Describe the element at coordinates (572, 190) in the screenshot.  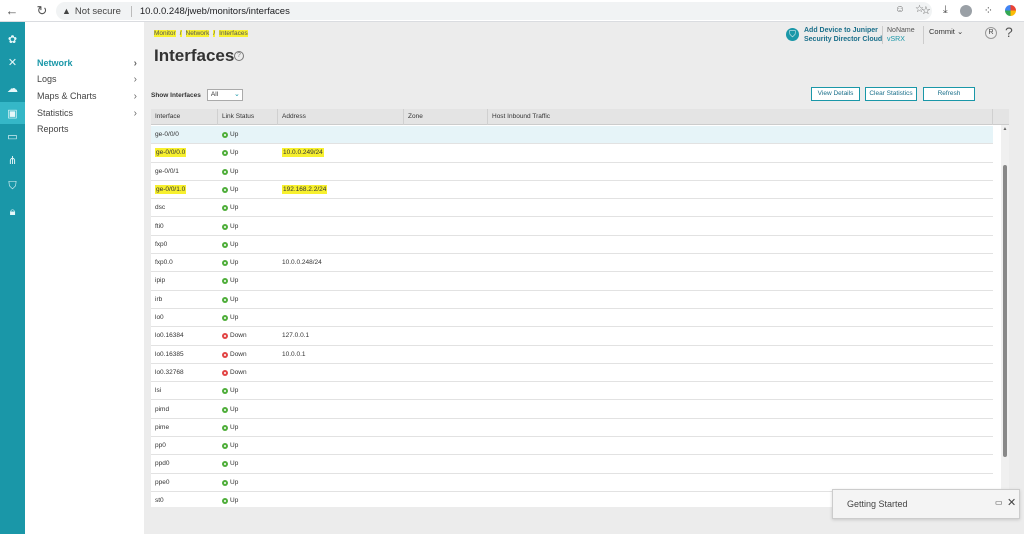
I see `table-row: ge-0/0/1.0 Up 192.168.2.2/24` at that location.